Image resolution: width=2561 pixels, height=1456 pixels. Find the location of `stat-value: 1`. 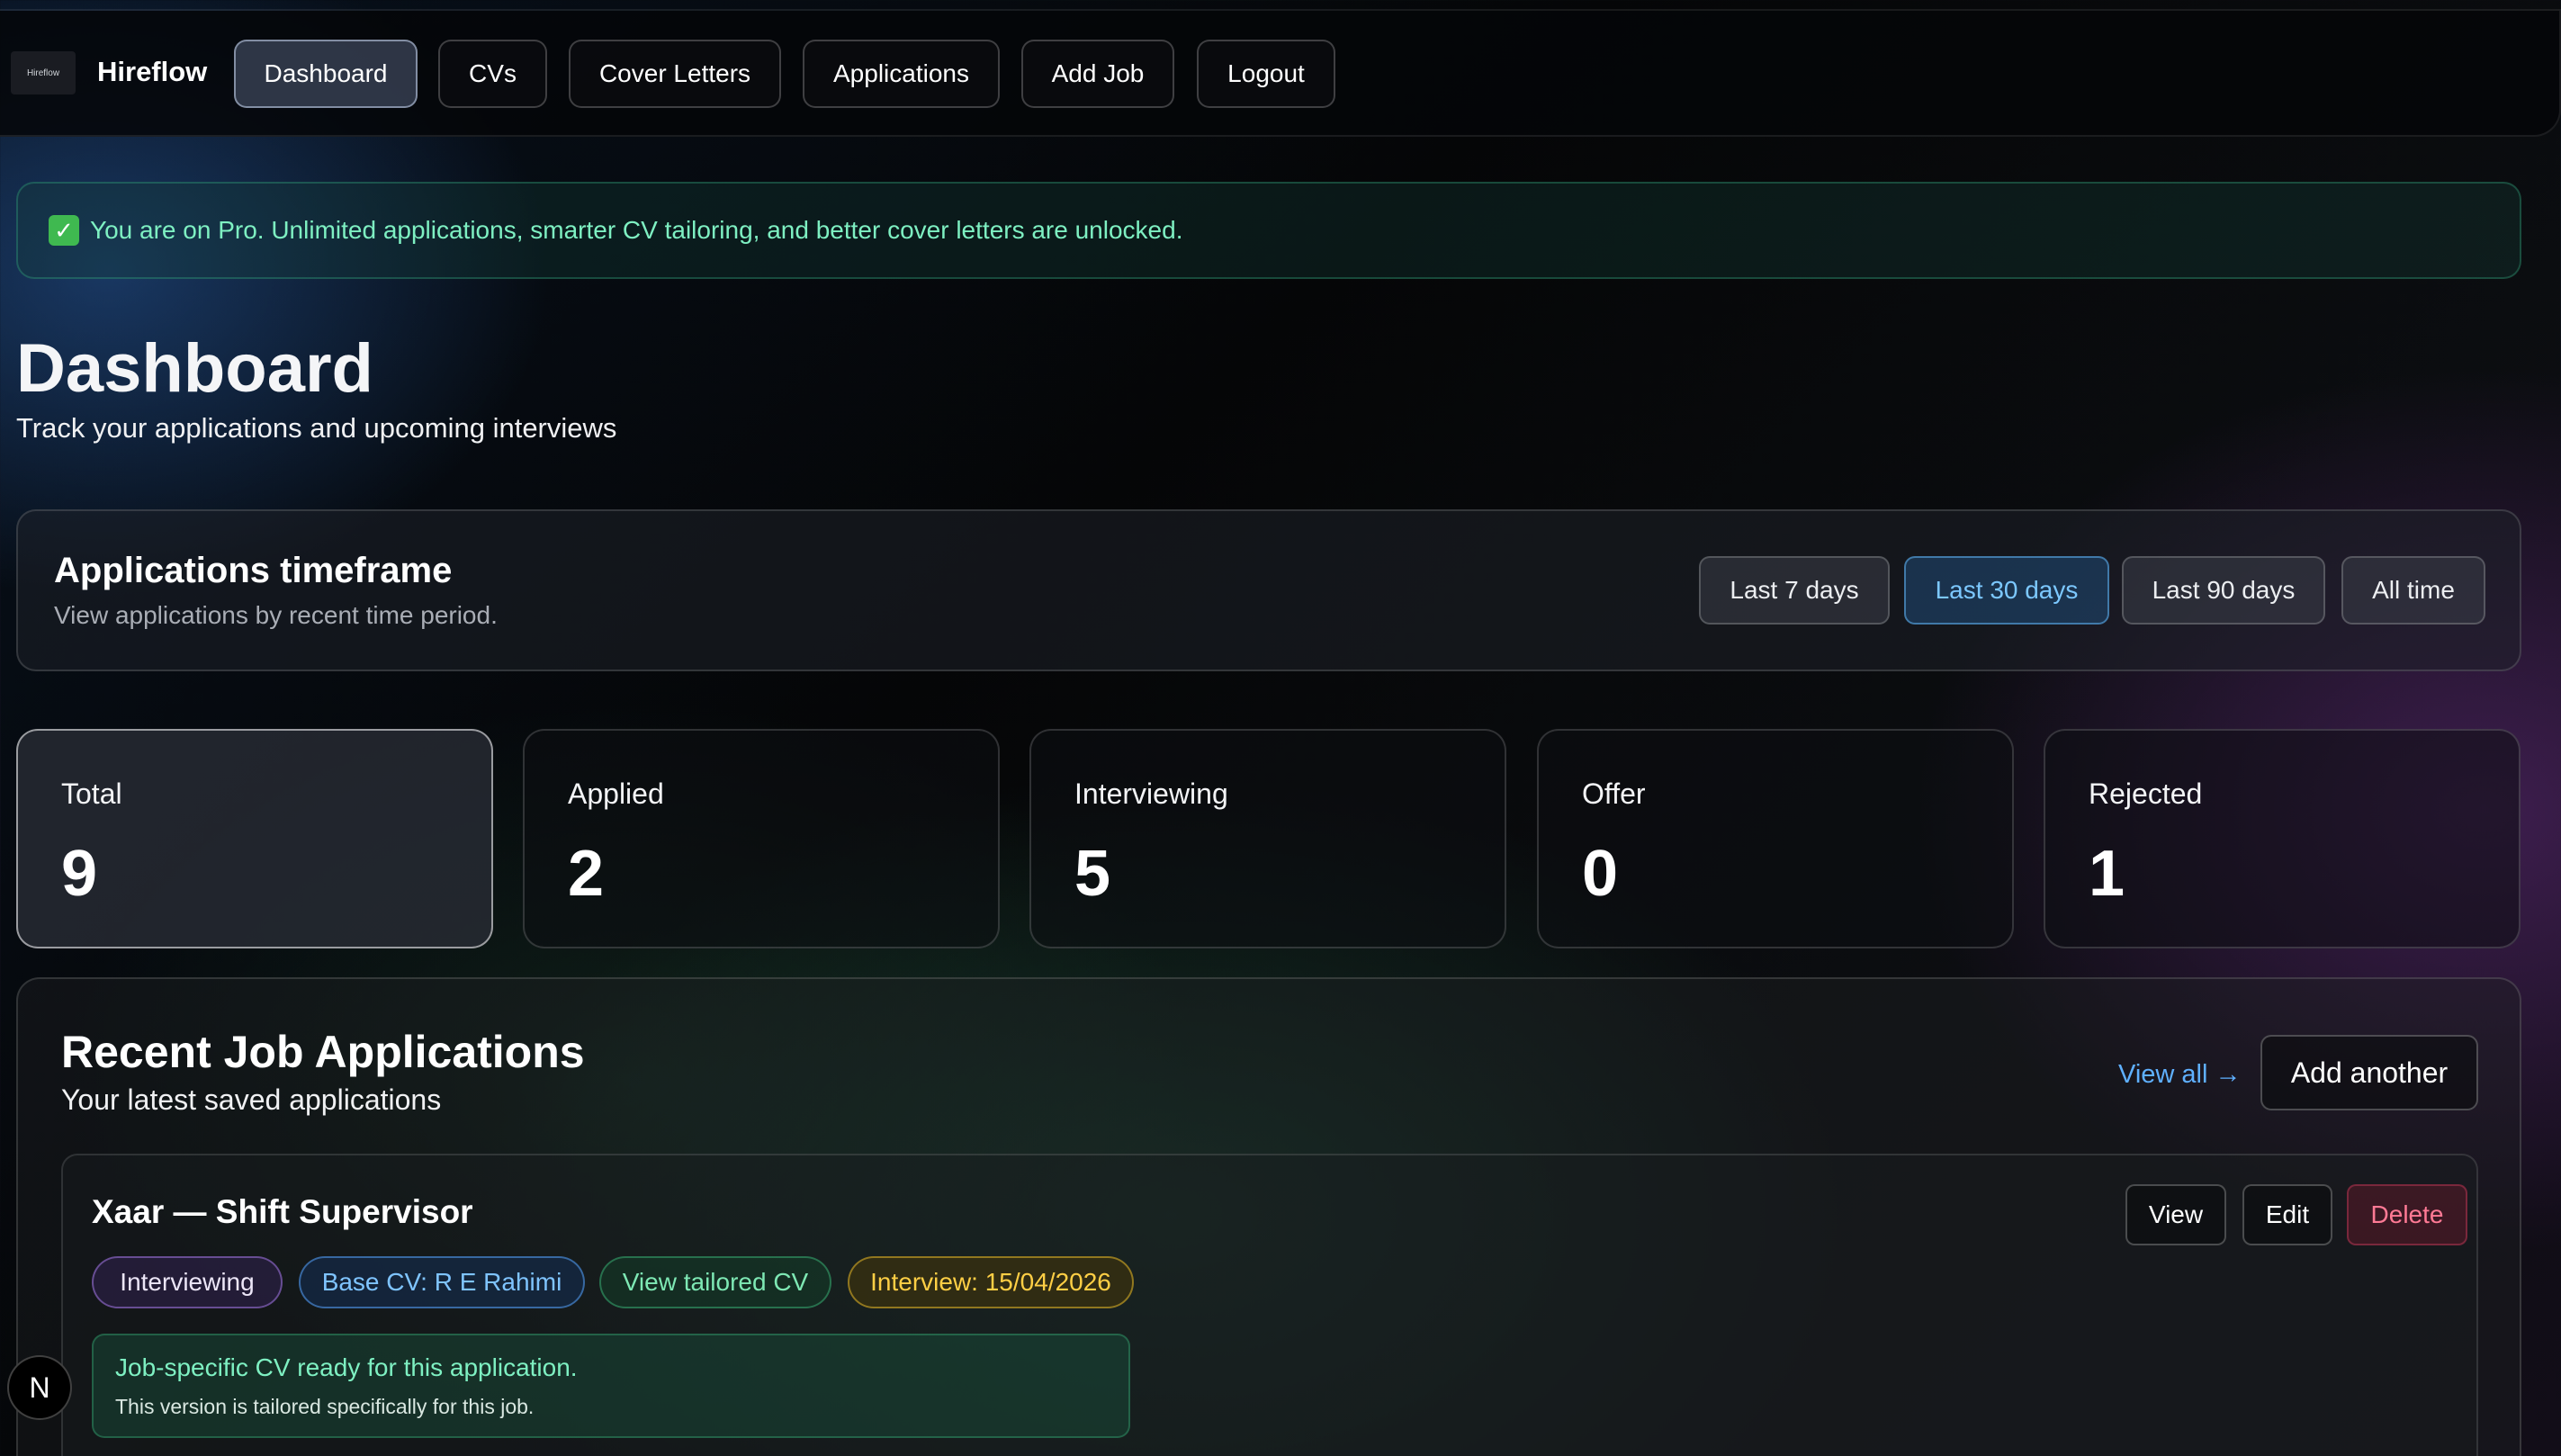

stat-value: 1 is located at coordinates (2107, 874).